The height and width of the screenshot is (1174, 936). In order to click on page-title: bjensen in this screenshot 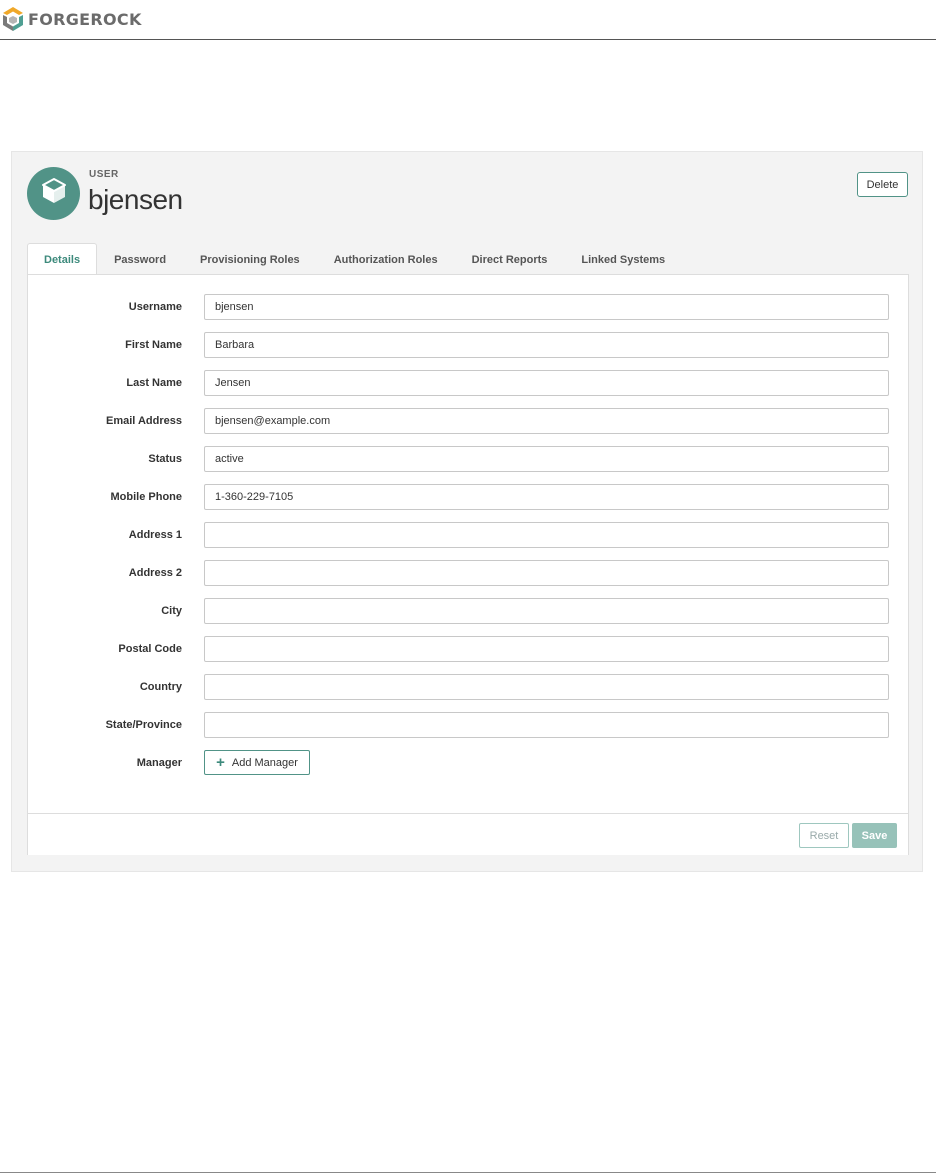, I will do `click(135, 199)`.